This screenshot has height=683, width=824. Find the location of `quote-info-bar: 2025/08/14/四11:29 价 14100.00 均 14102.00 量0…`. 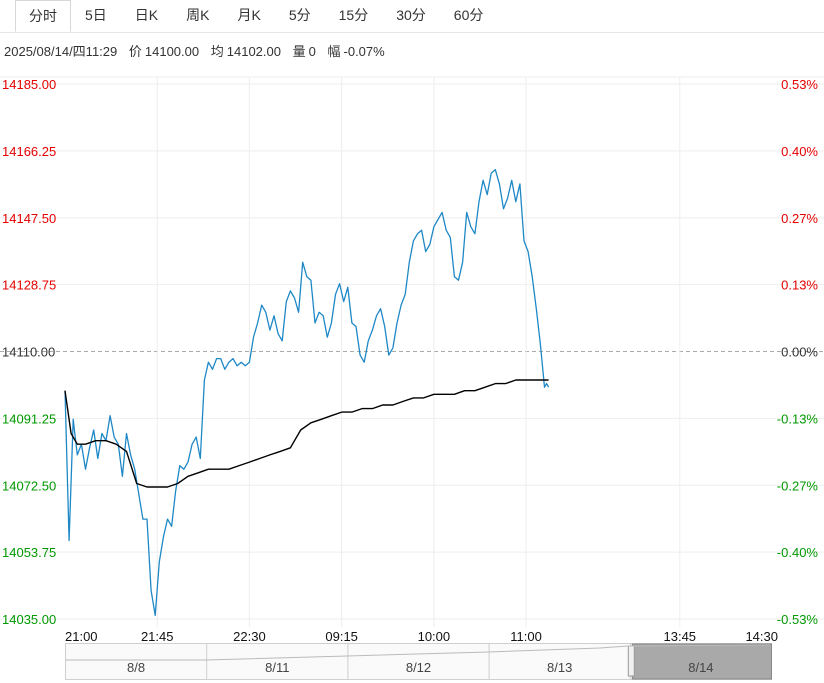

quote-info-bar: 2025/08/14/四11:29 价 14100.00 均 14102.00 量0… is located at coordinates (198, 50).